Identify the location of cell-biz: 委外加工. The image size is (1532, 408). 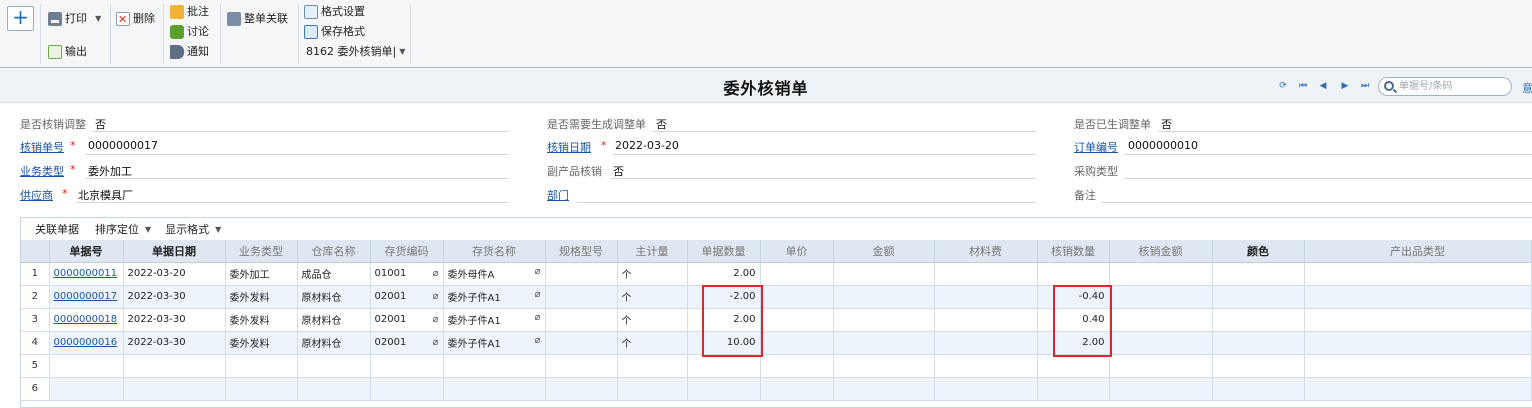
(261, 274).